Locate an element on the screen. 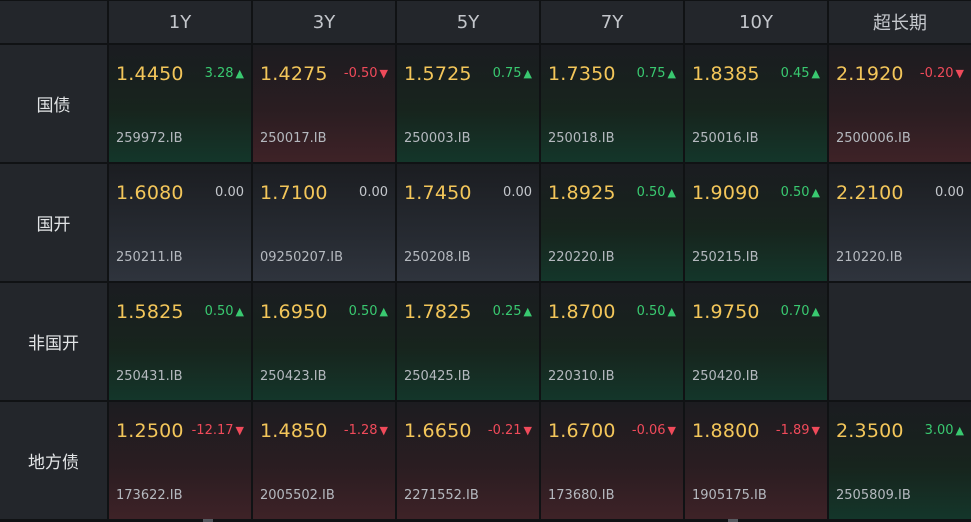  quote-cell: 2.2100 0.00 210220.IB is located at coordinates (900, 222).